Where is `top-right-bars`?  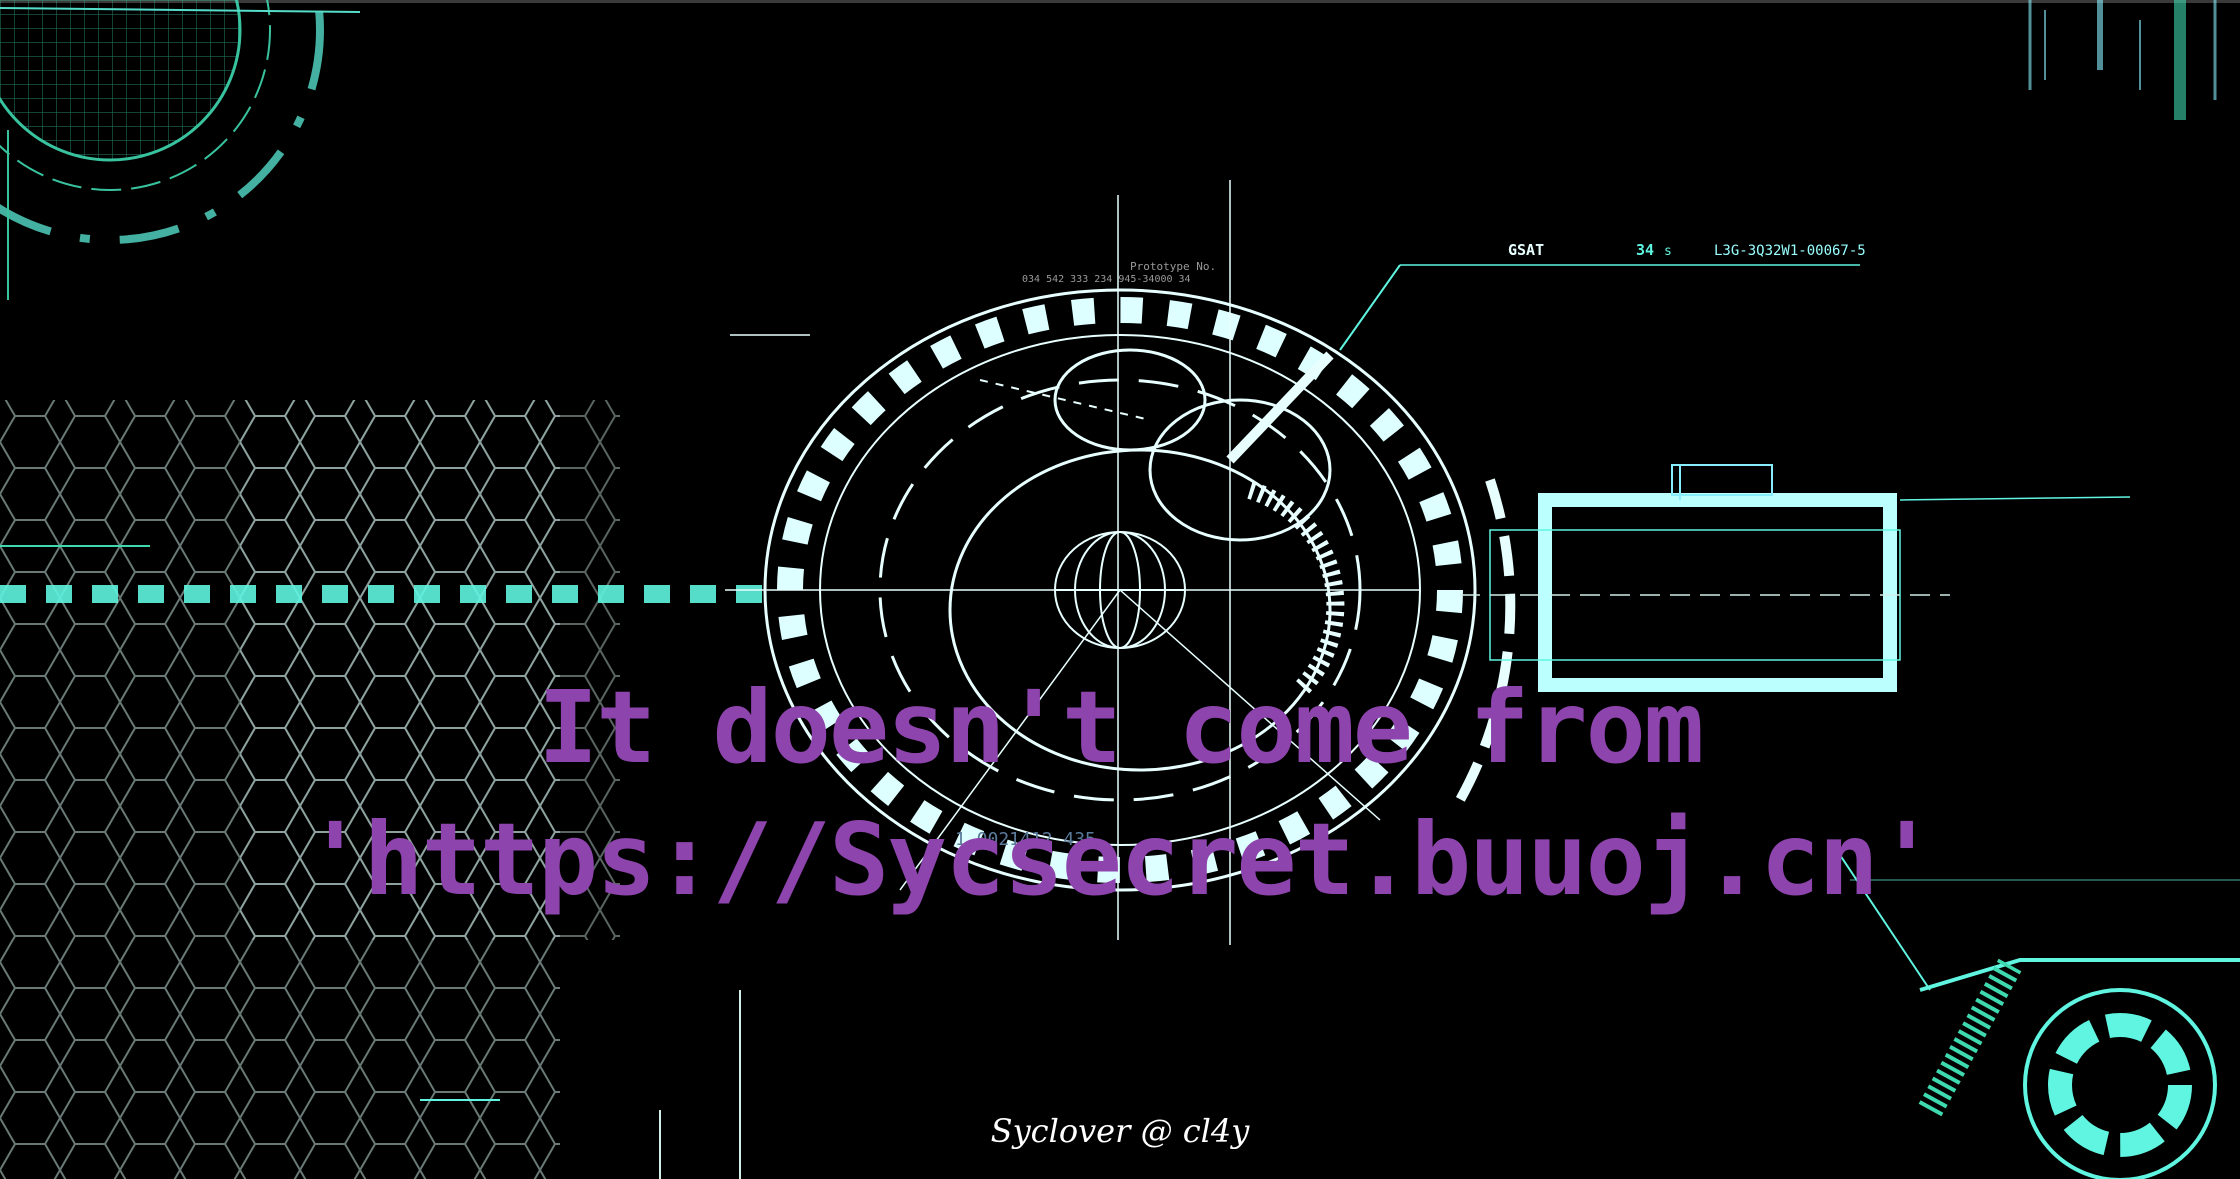
top-right-bars is located at coordinates (2122, 60).